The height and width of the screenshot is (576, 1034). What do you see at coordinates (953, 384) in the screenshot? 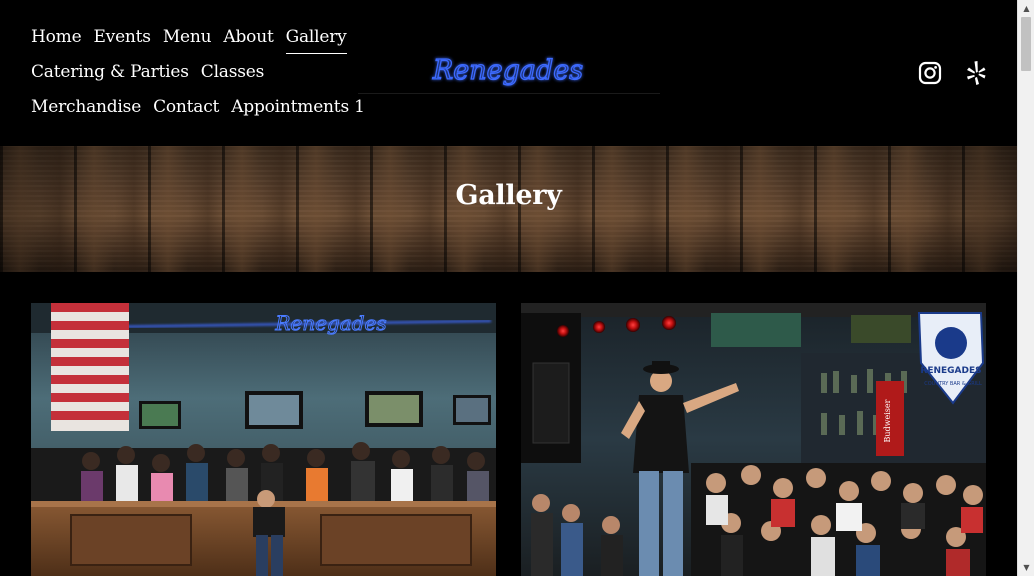
I see `badge-subtext: COUNTRY BAR & GRILL` at bounding box center [953, 384].